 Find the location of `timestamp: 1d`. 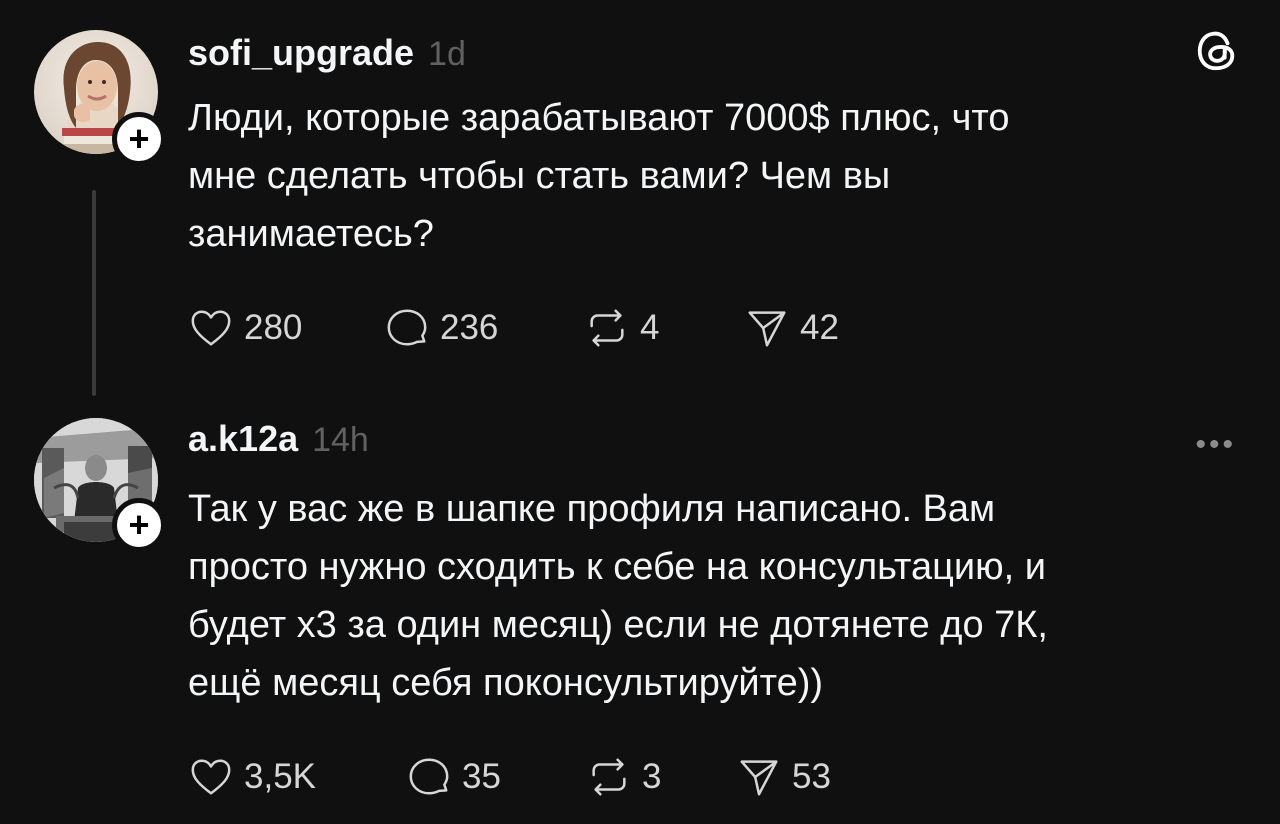

timestamp: 1d is located at coordinates (447, 54).